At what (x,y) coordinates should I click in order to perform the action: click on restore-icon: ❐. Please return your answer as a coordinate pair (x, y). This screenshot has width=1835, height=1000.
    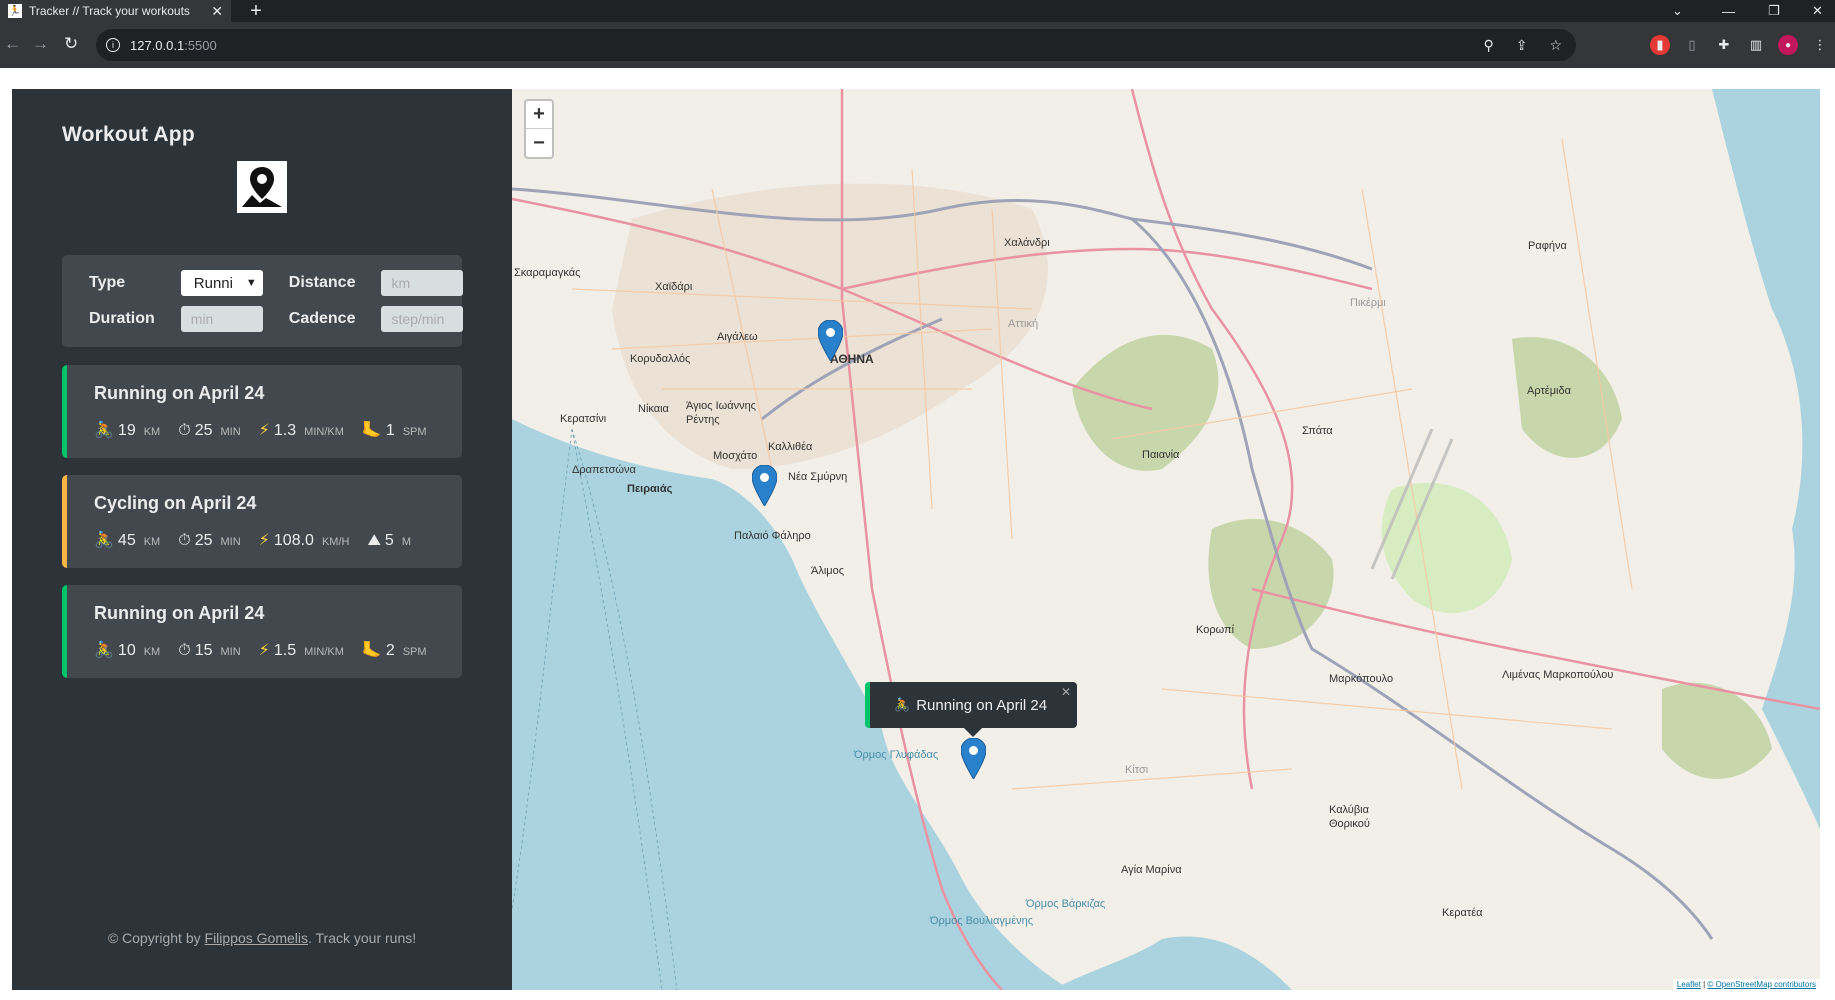
    Looking at the image, I should click on (1774, 11).